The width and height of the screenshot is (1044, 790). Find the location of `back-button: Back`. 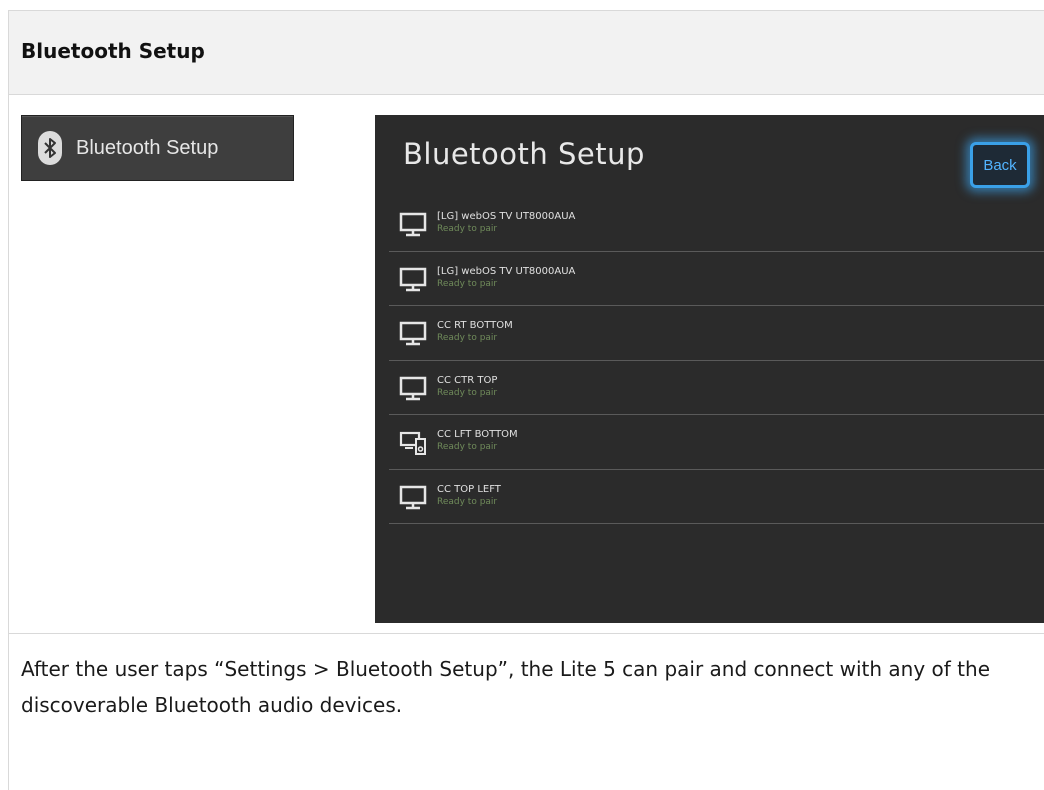

back-button: Back is located at coordinates (1000, 165).